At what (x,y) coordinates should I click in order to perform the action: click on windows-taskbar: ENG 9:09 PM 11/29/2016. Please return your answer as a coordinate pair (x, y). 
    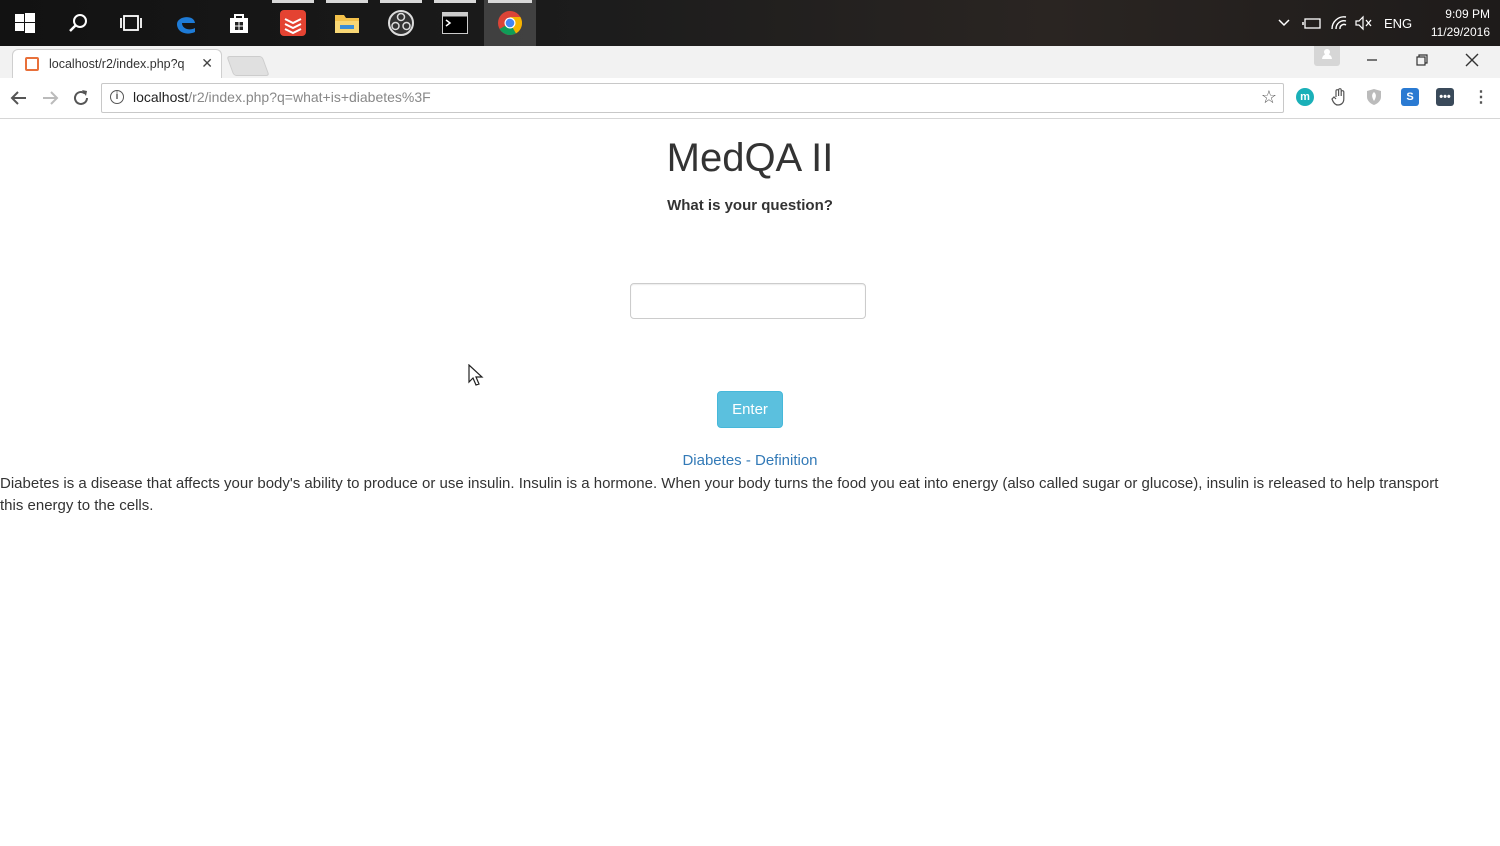
    Looking at the image, I should click on (750, 23).